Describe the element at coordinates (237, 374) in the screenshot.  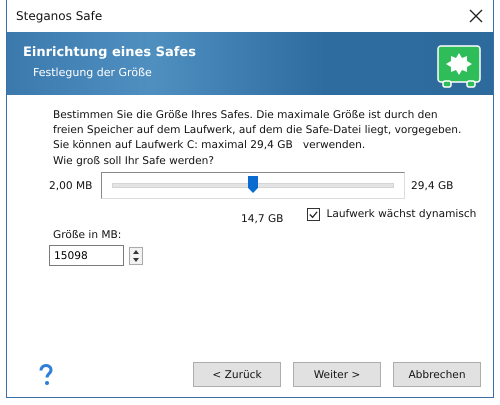
I see `wizard-button: < Zurück` at that location.